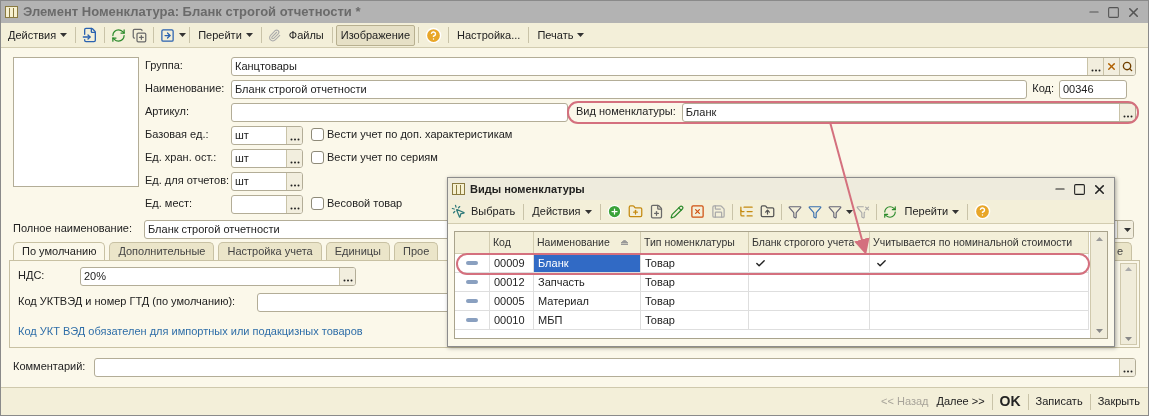 Image resolution: width=1149 pixels, height=416 pixels. I want to click on window-icon, so click(11, 12).